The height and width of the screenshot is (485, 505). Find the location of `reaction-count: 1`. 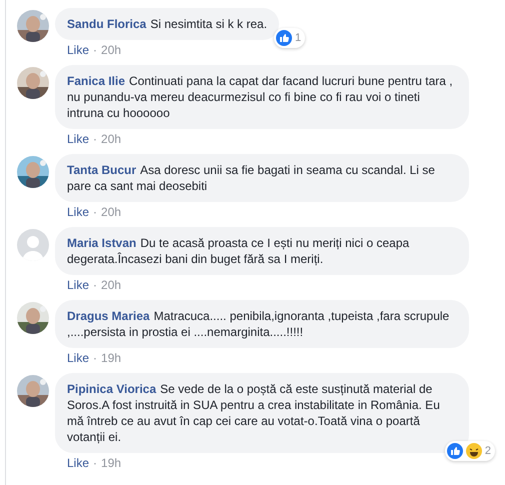

reaction-count: 1 is located at coordinates (298, 38).